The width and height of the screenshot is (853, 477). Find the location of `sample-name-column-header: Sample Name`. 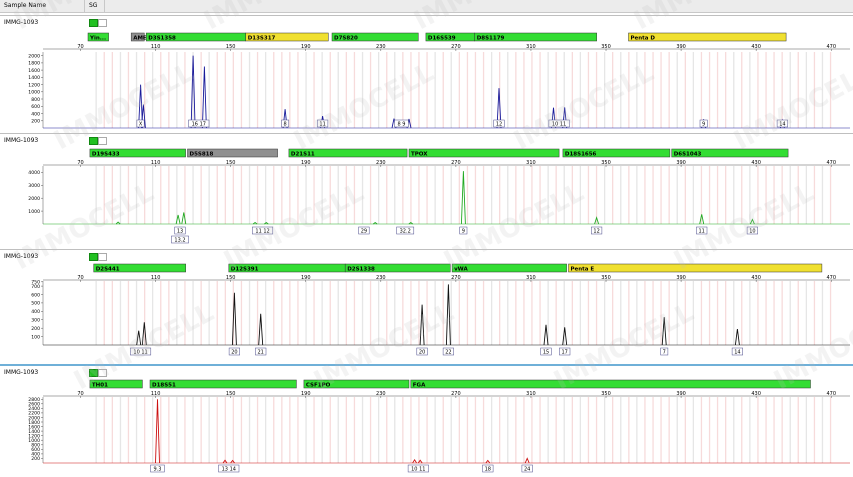

sample-name-column-header: Sample Name is located at coordinates (25, 5).